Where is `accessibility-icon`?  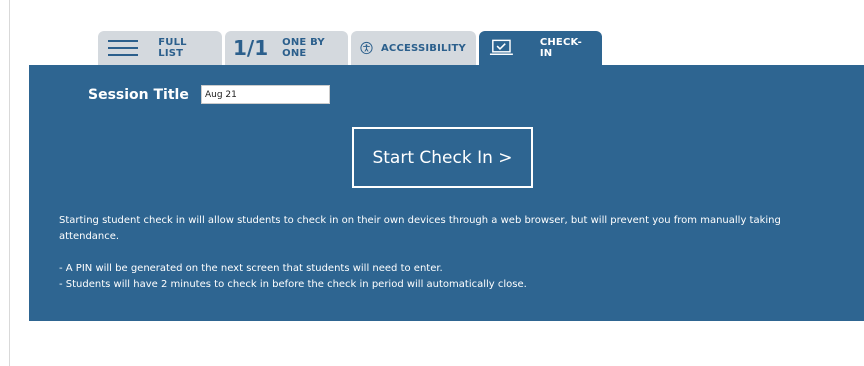
accessibility-icon is located at coordinates (366, 48).